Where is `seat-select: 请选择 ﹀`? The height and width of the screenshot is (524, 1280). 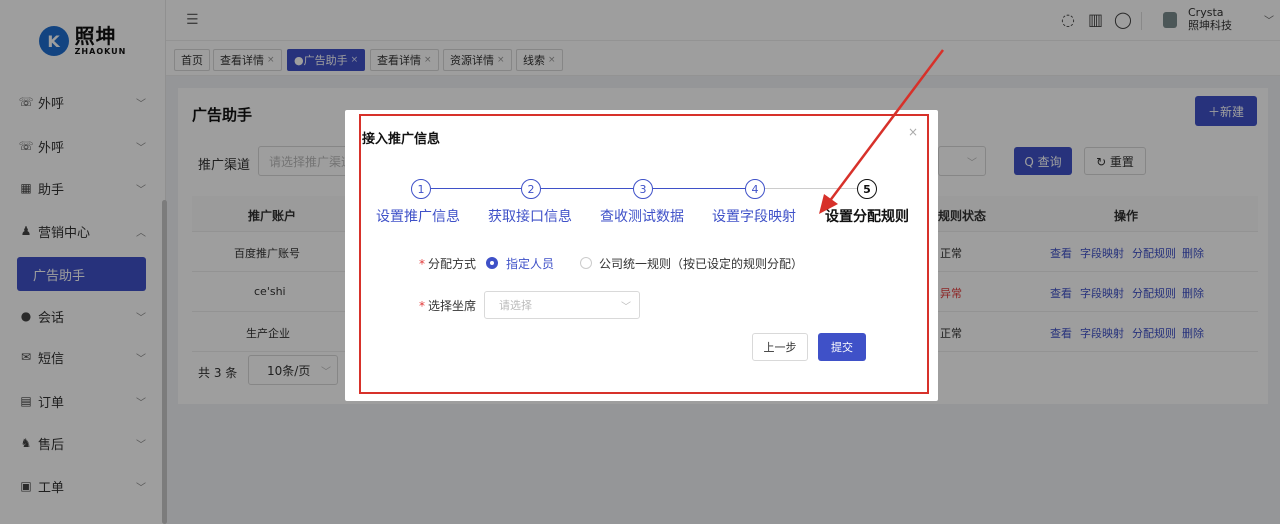 seat-select: 请选择 ﹀ is located at coordinates (562, 305).